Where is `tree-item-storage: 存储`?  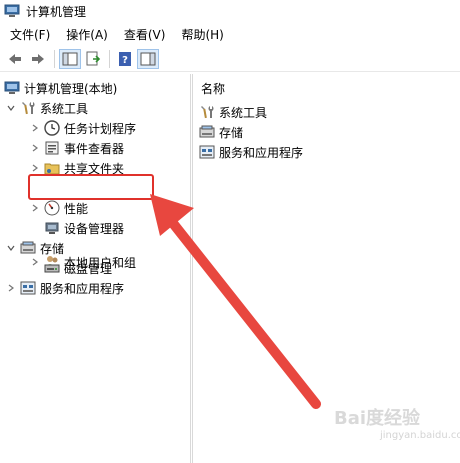
tree-item-storage: 存储 is located at coordinates (35, 248).